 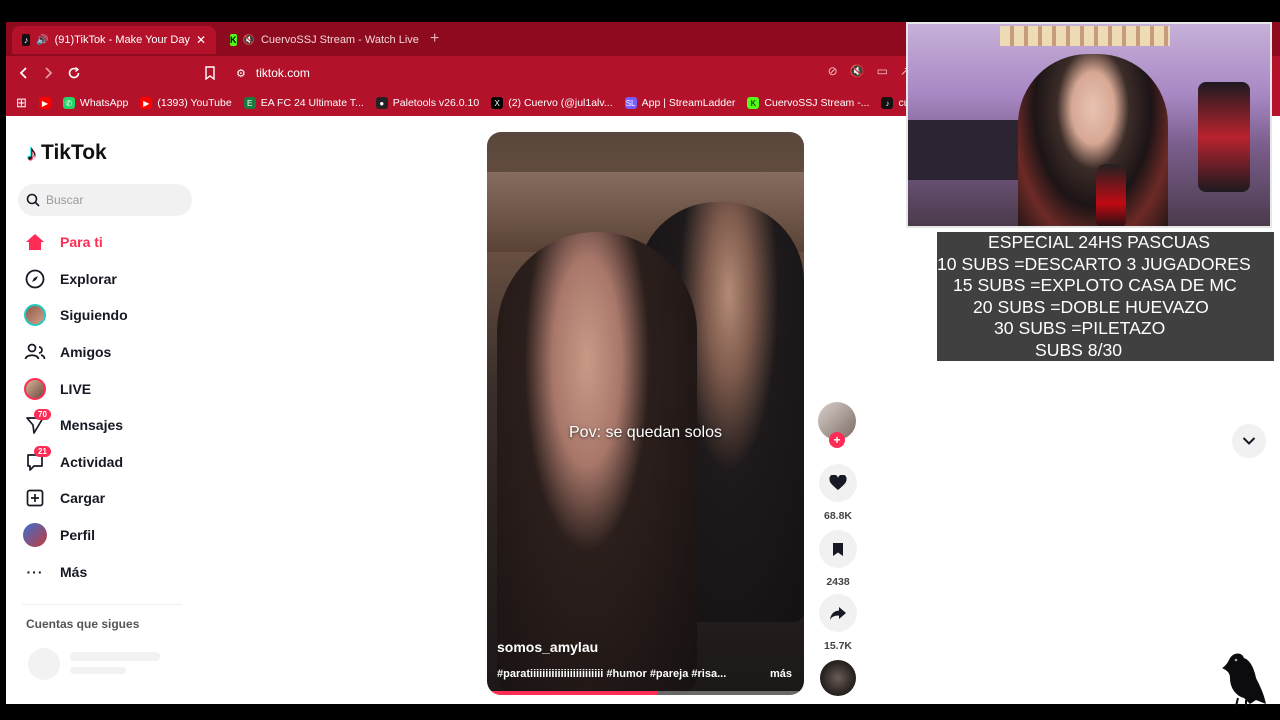 What do you see at coordinates (74, 571) in the screenshot?
I see `sidebar-item-label: Más` at bounding box center [74, 571].